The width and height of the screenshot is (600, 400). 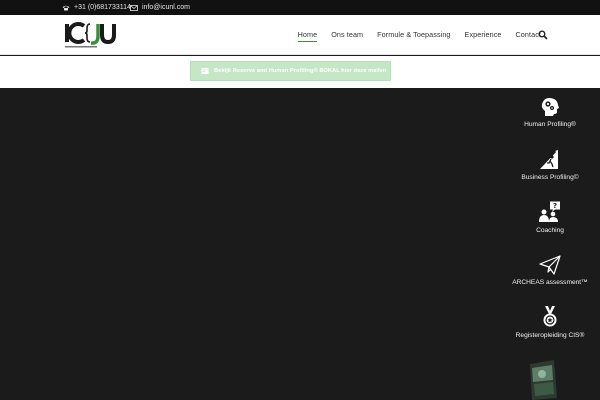 I want to click on service-business-profiling: Business Profiling©, so click(x=550, y=164).